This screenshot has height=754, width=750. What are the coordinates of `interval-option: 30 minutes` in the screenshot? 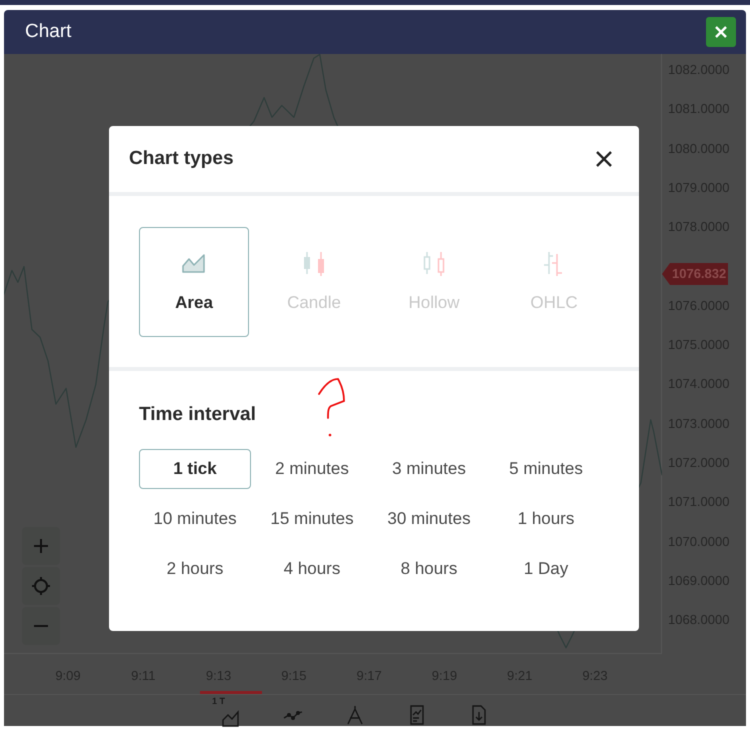 It's located at (429, 519).